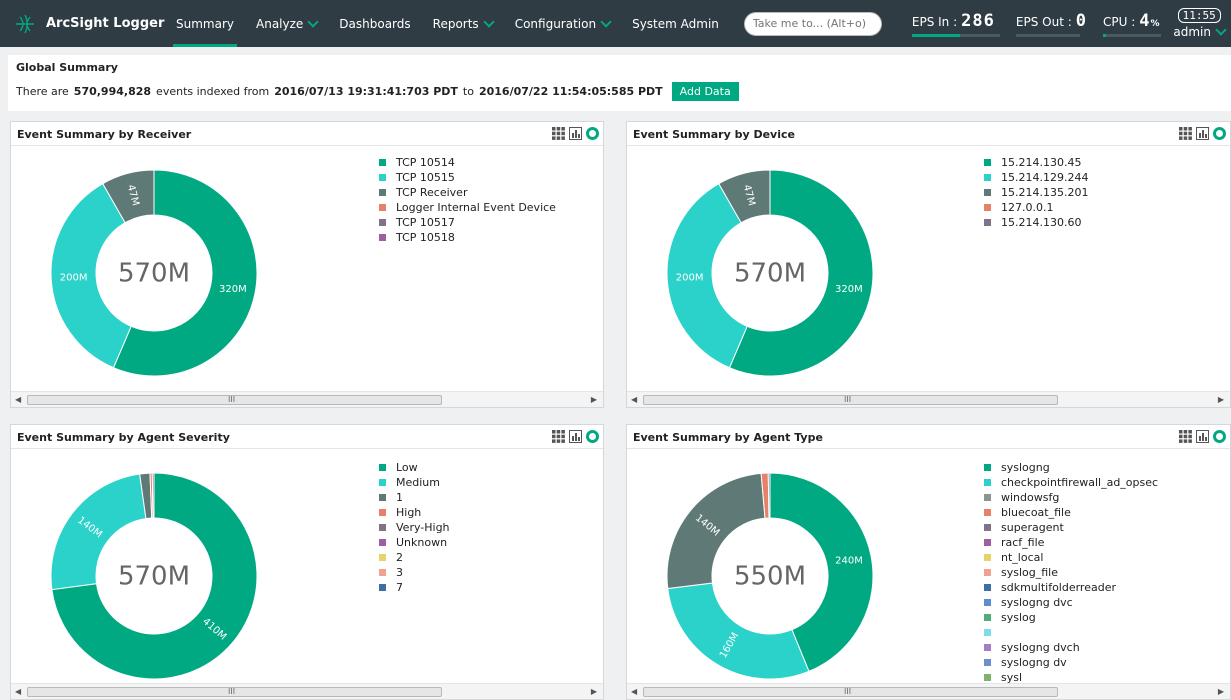 The height and width of the screenshot is (700, 1231). What do you see at coordinates (1071, 676) in the screenshot?
I see `legend-item: sysl` at bounding box center [1071, 676].